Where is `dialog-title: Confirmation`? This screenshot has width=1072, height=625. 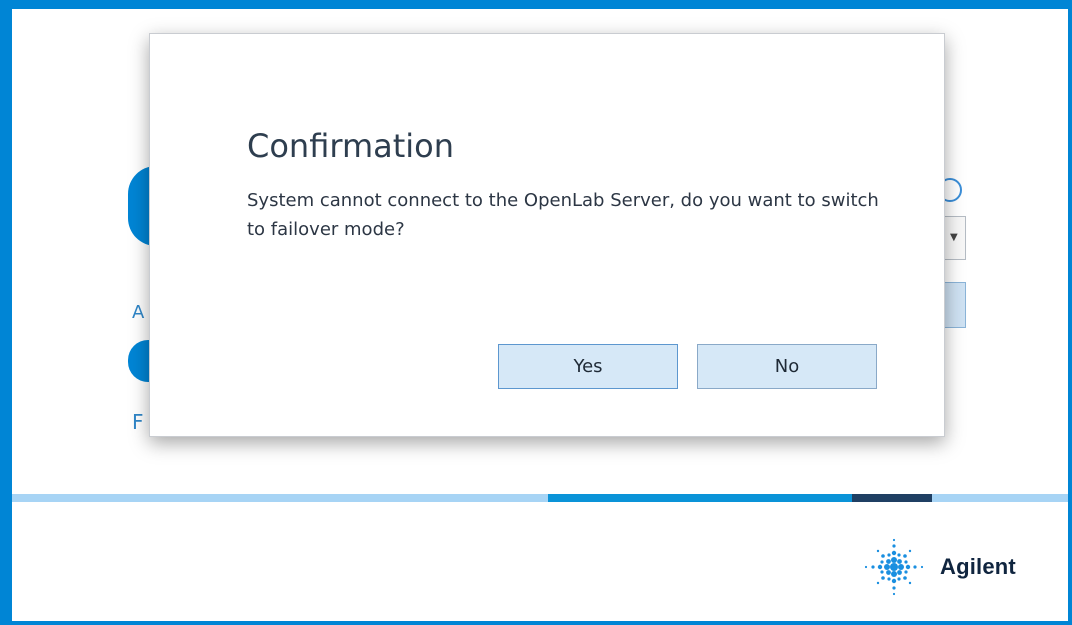
dialog-title: Confirmation is located at coordinates (351, 146).